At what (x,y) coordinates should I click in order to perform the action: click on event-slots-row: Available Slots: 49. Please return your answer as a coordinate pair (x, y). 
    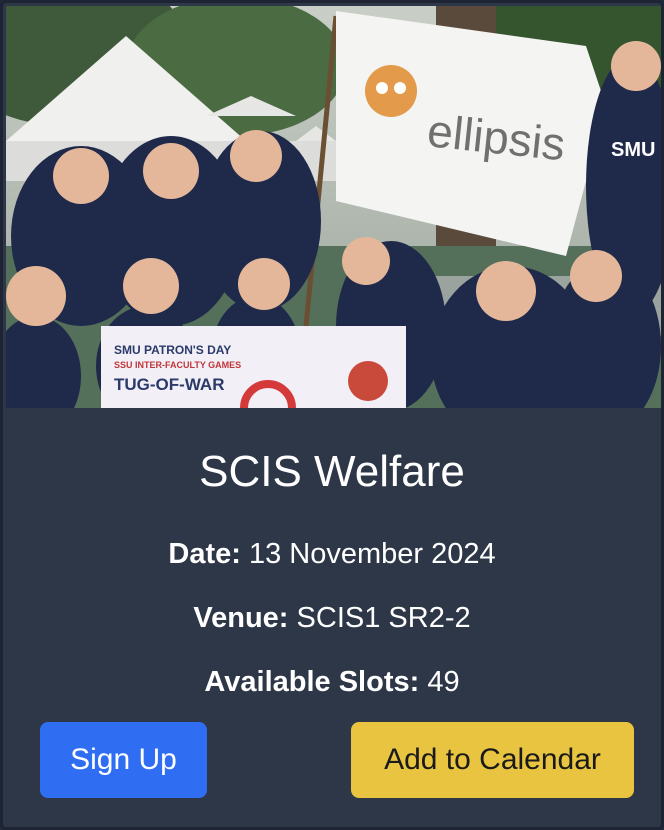
    Looking at the image, I should click on (332, 682).